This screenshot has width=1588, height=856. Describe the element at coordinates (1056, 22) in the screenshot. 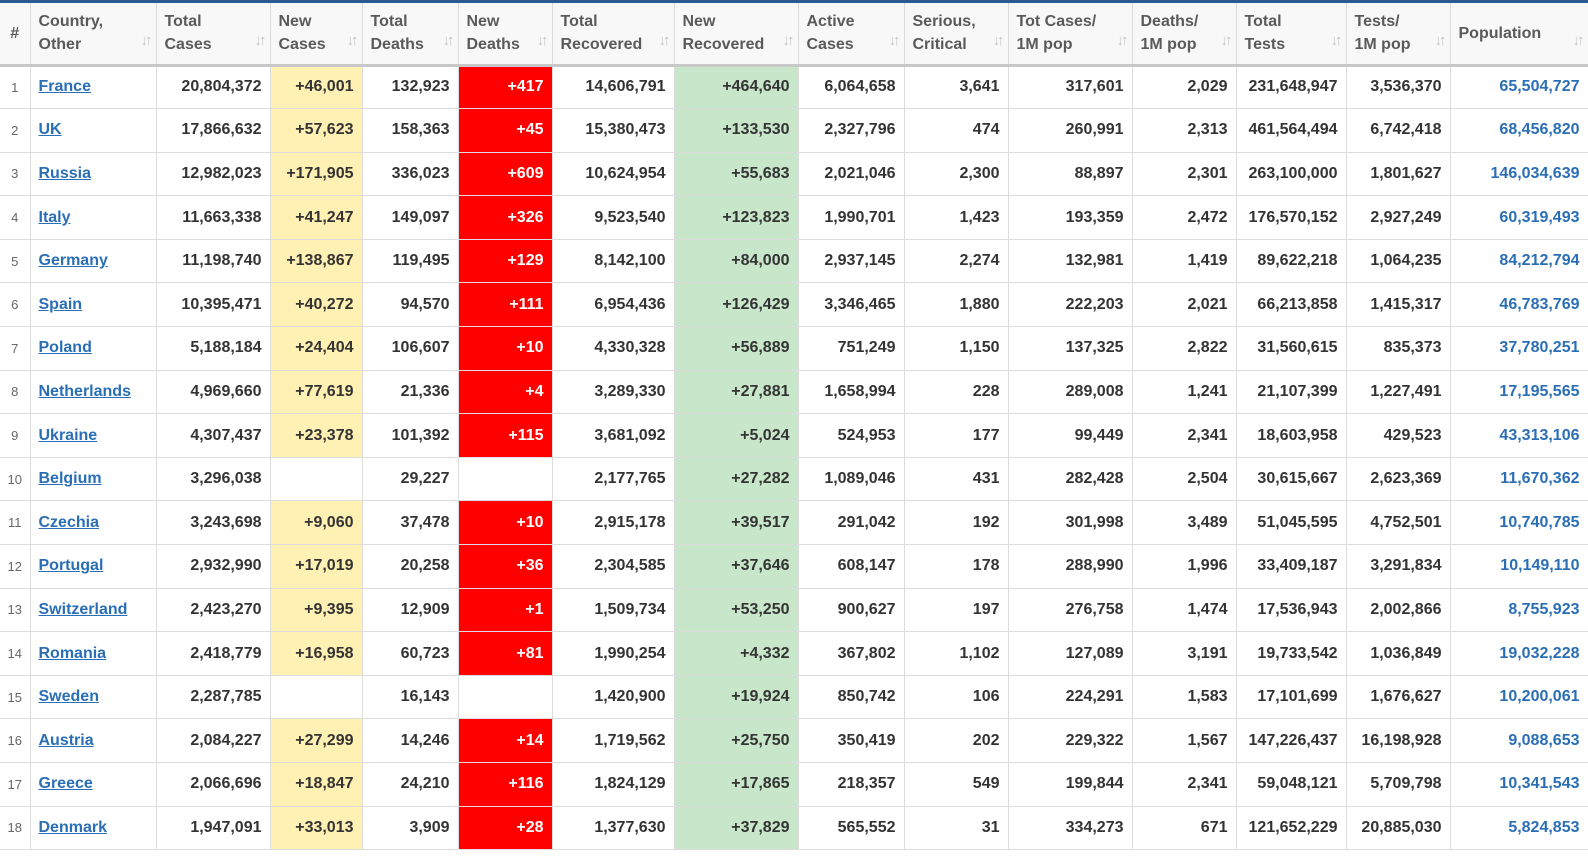

I see `column-header-label-line1: Tot Cases/` at that location.